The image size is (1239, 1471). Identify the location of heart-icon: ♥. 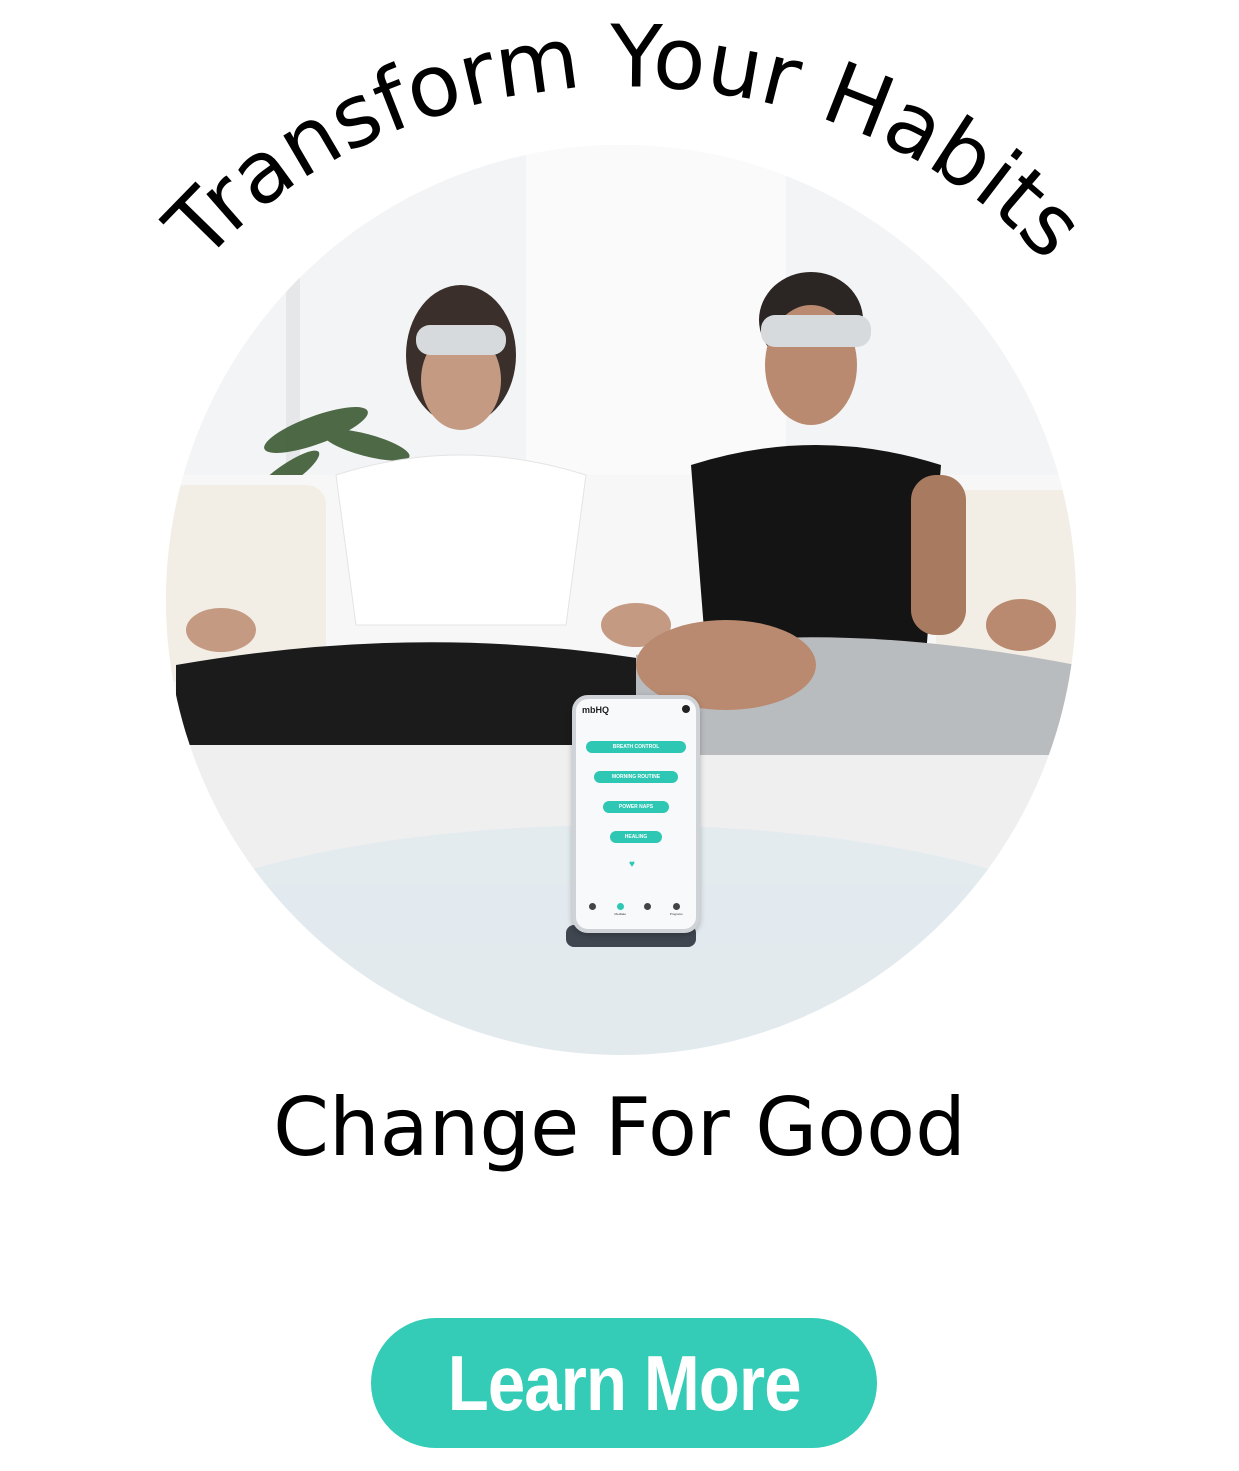
(632, 864).